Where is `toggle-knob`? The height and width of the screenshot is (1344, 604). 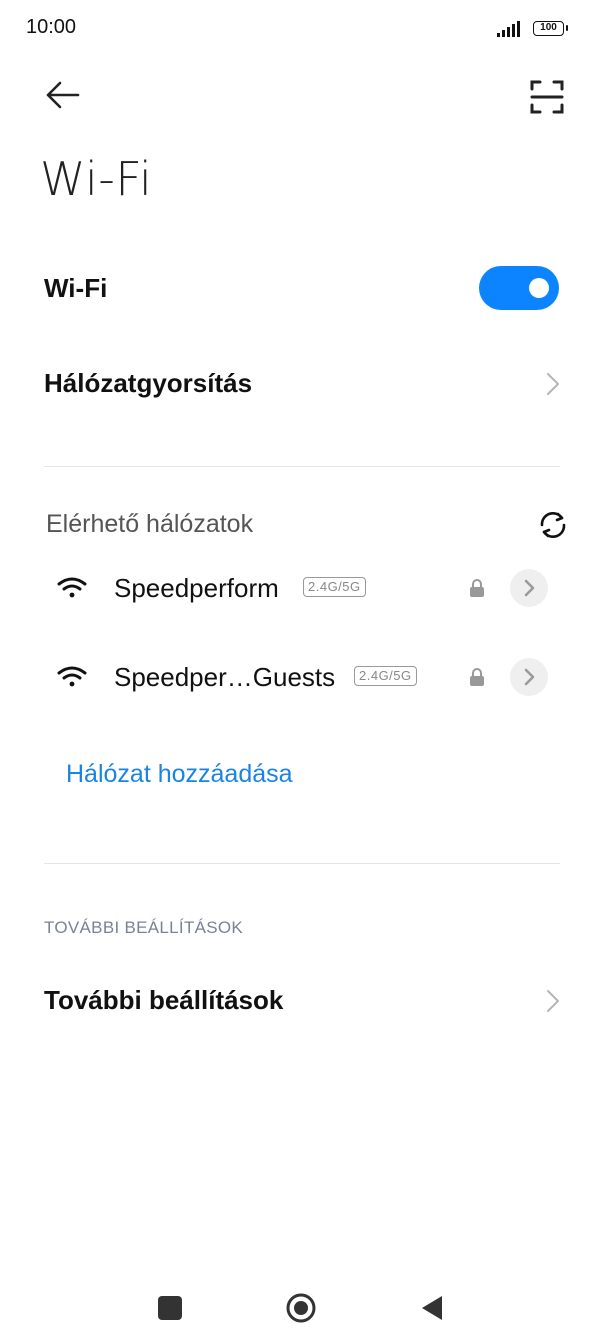 toggle-knob is located at coordinates (539, 288).